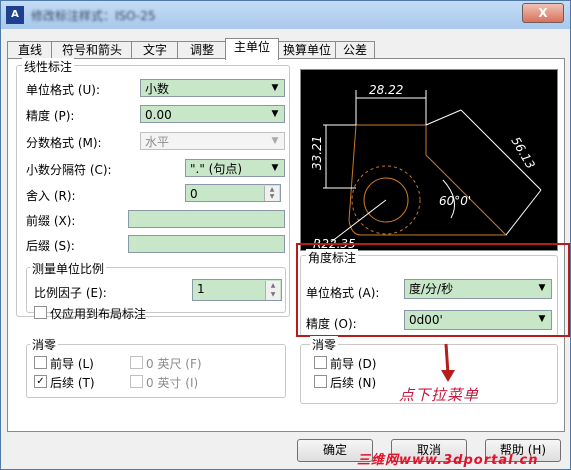 The image size is (571, 470). I want to click on tab-fit: 调整, so click(202, 50).